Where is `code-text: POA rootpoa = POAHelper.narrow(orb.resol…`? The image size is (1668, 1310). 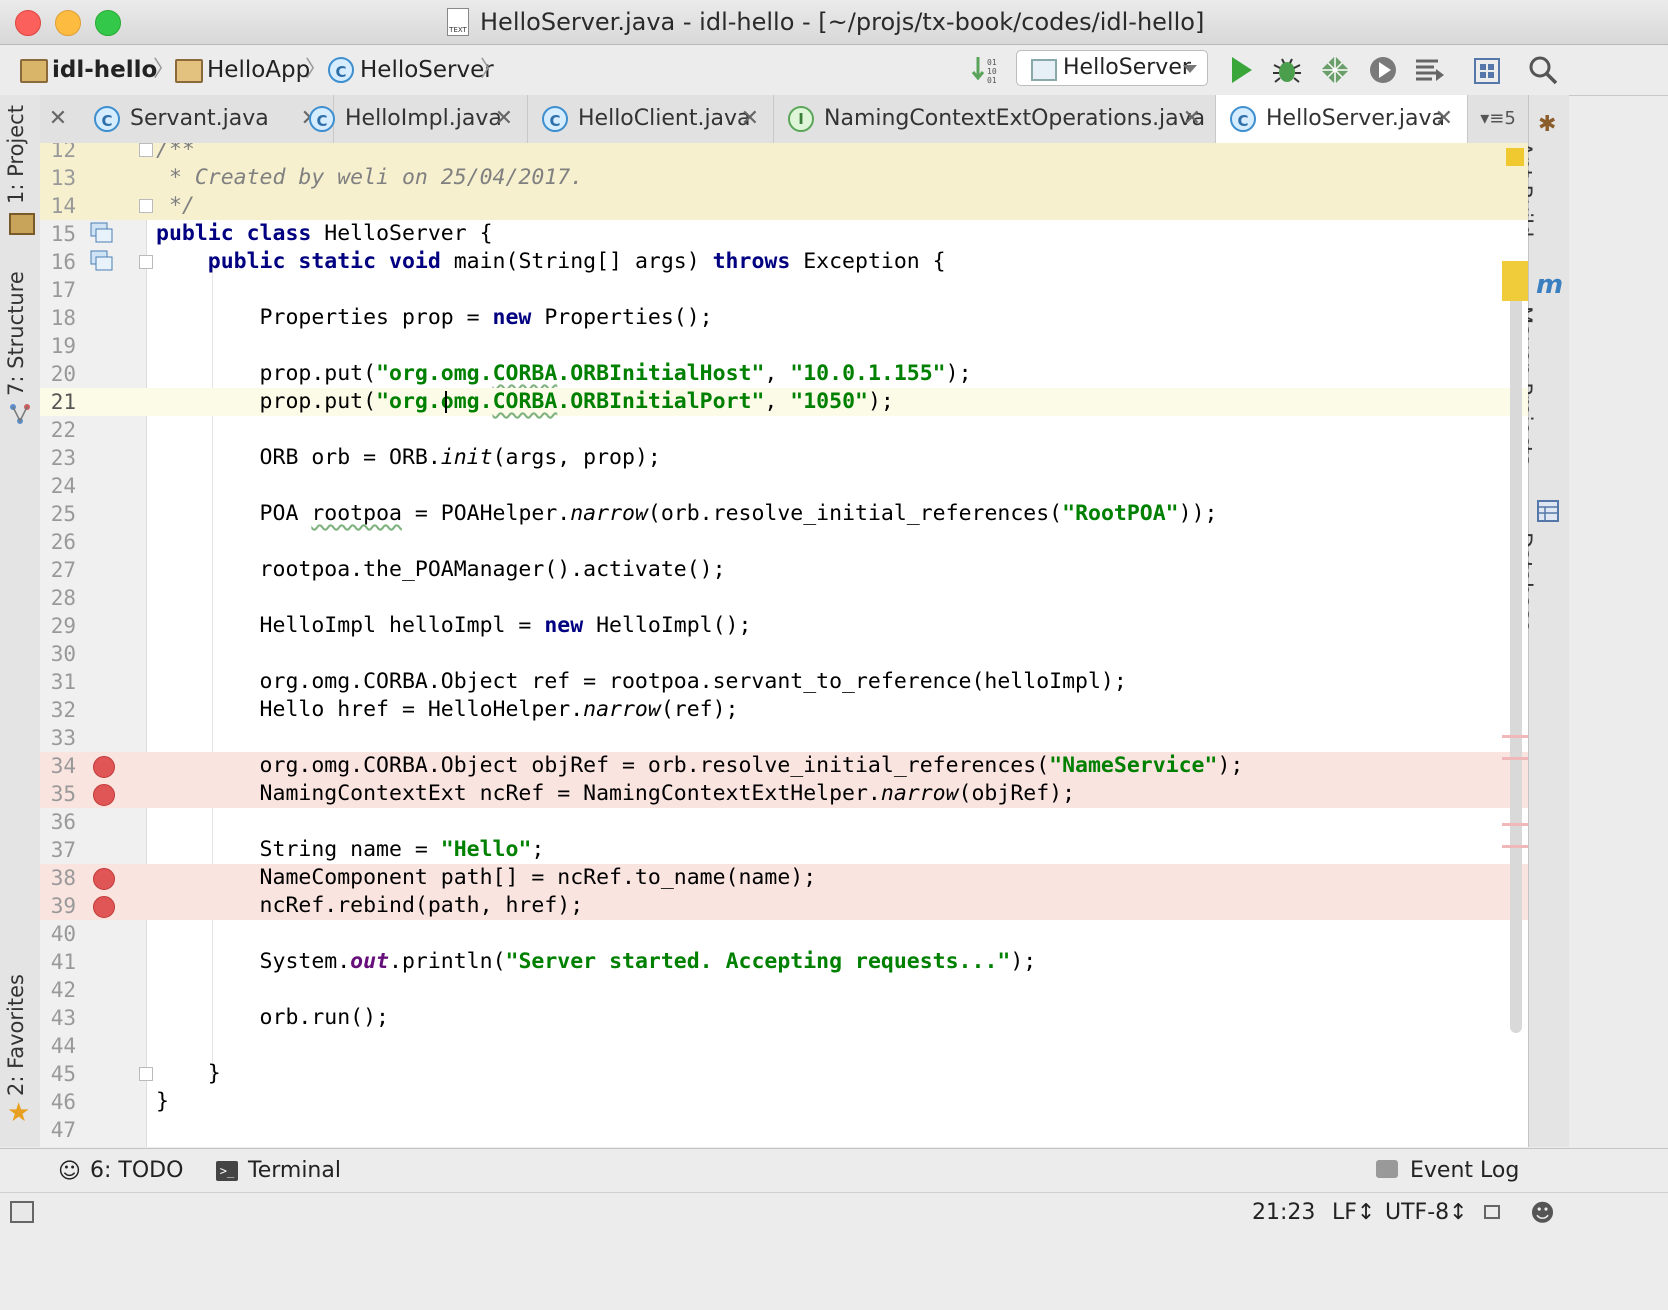
code-text: POA rootpoa = POAHelper.narrow(orb.resol… is located at coordinates (687, 513).